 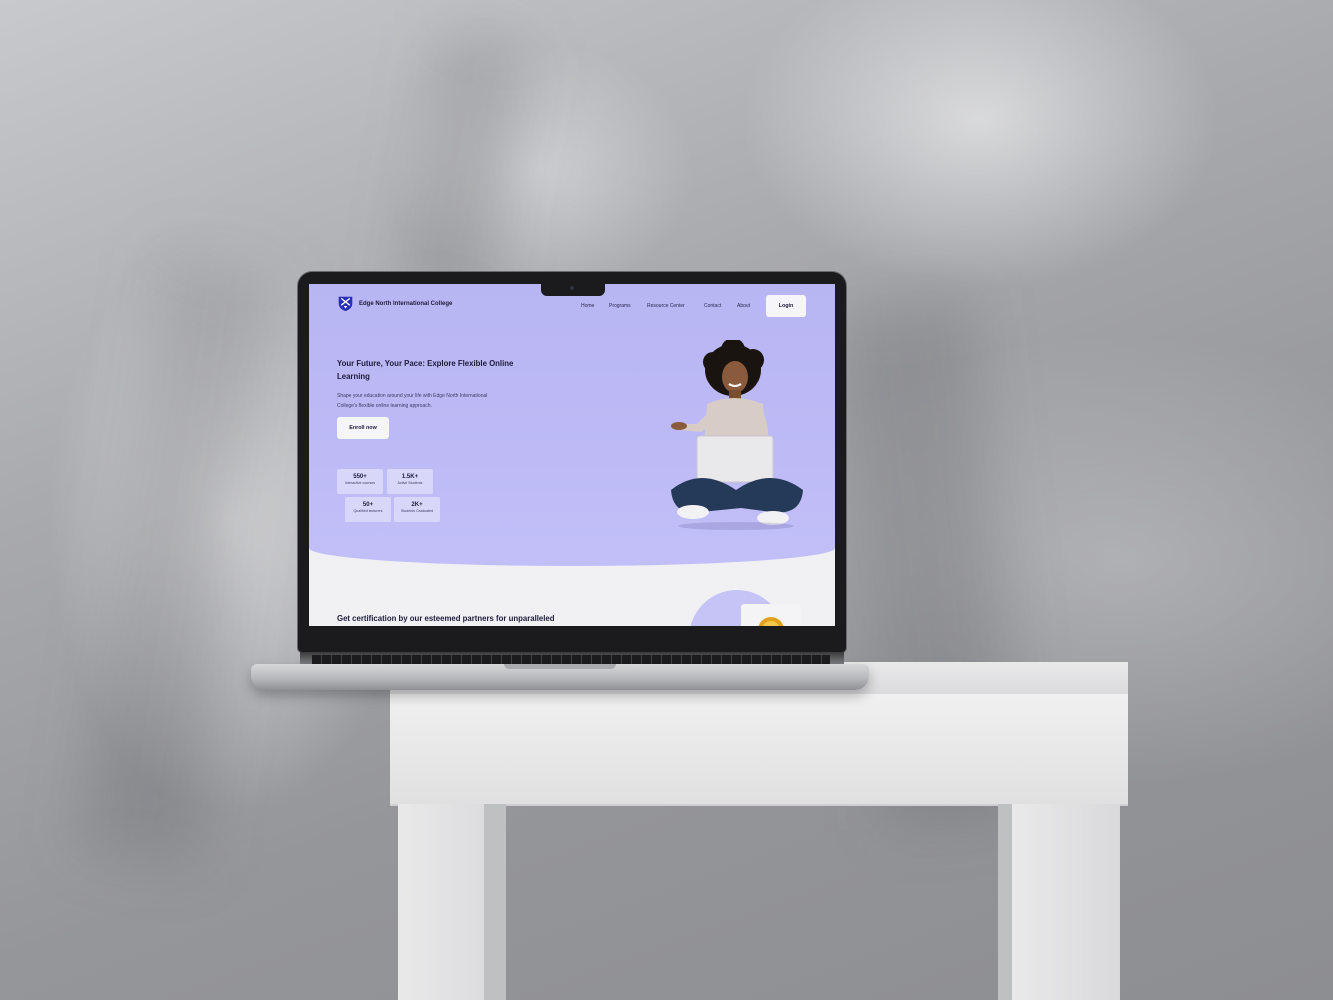 I want to click on table-leg-left, so click(x=452, y=902).